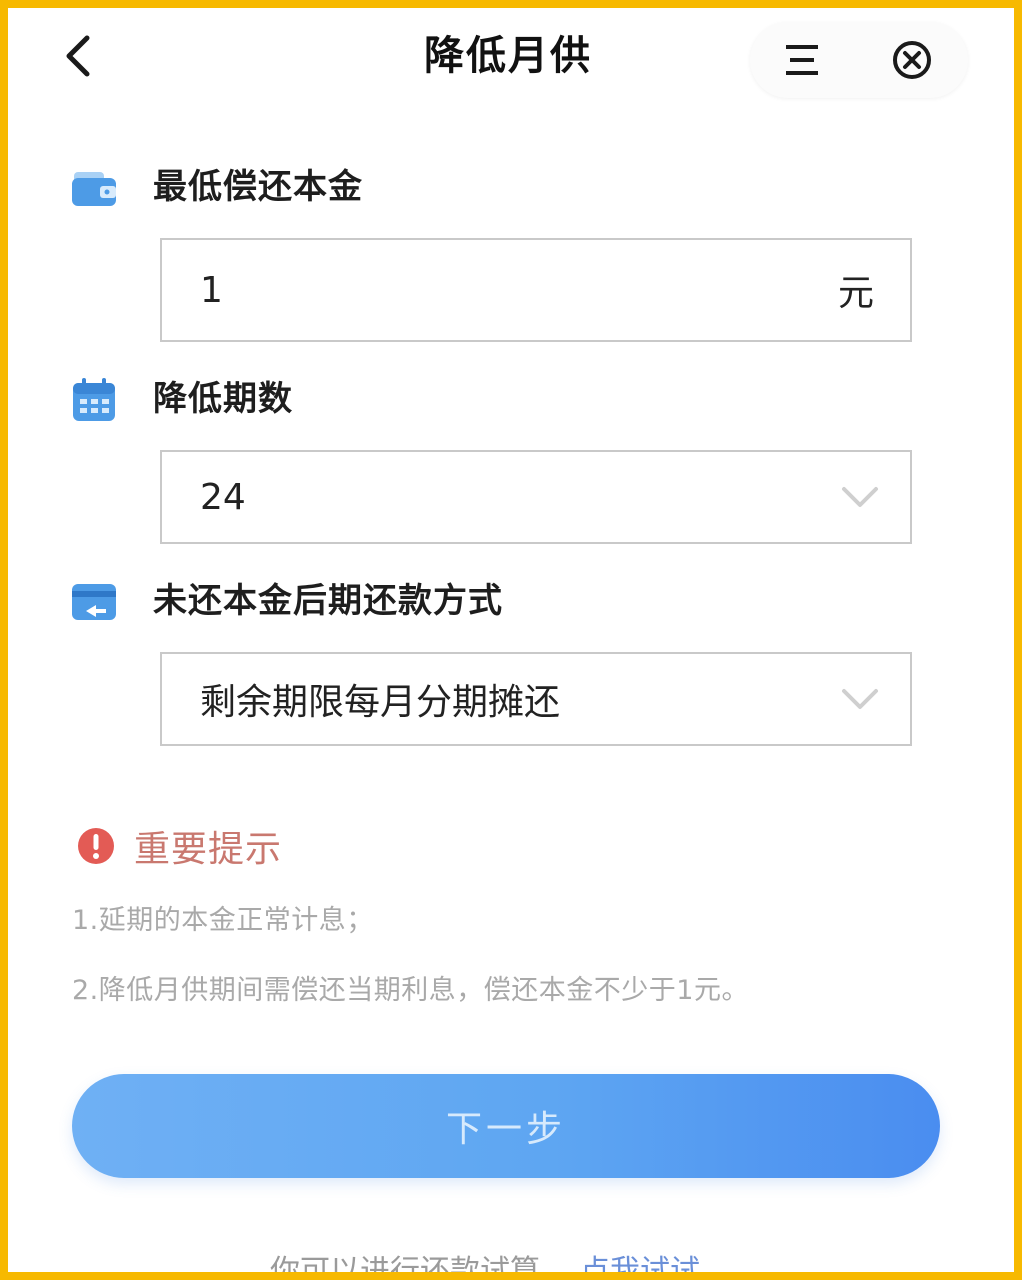 This screenshot has width=1022, height=1280. I want to click on trial-link: 点我试试, so click(640, 1263).